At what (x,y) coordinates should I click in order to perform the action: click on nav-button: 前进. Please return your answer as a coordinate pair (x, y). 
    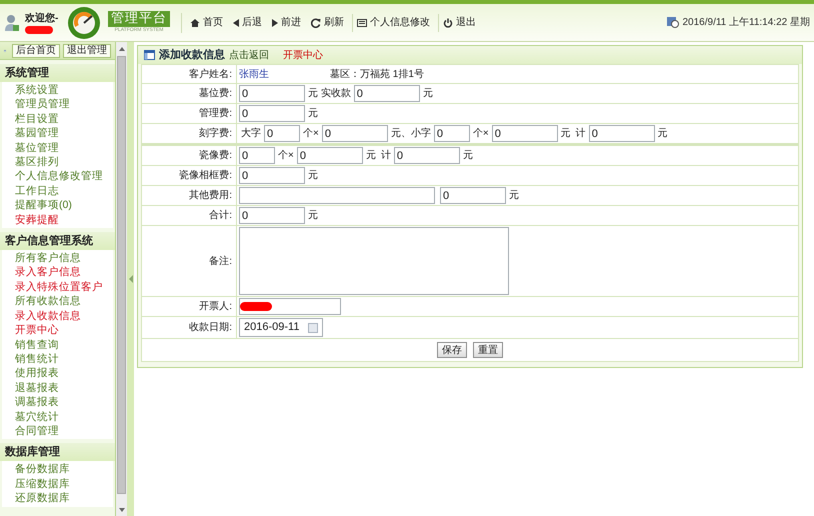
    Looking at the image, I should click on (286, 23).